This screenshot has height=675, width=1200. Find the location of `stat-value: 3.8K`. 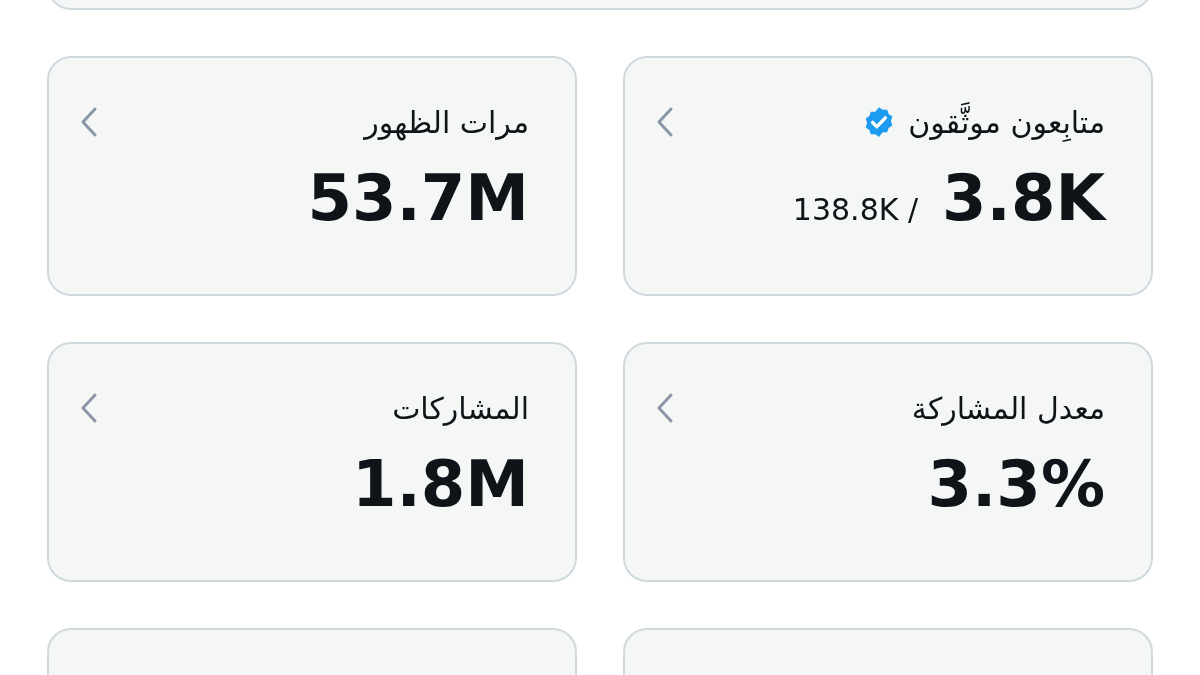

stat-value: 3.8K is located at coordinates (1023, 198).